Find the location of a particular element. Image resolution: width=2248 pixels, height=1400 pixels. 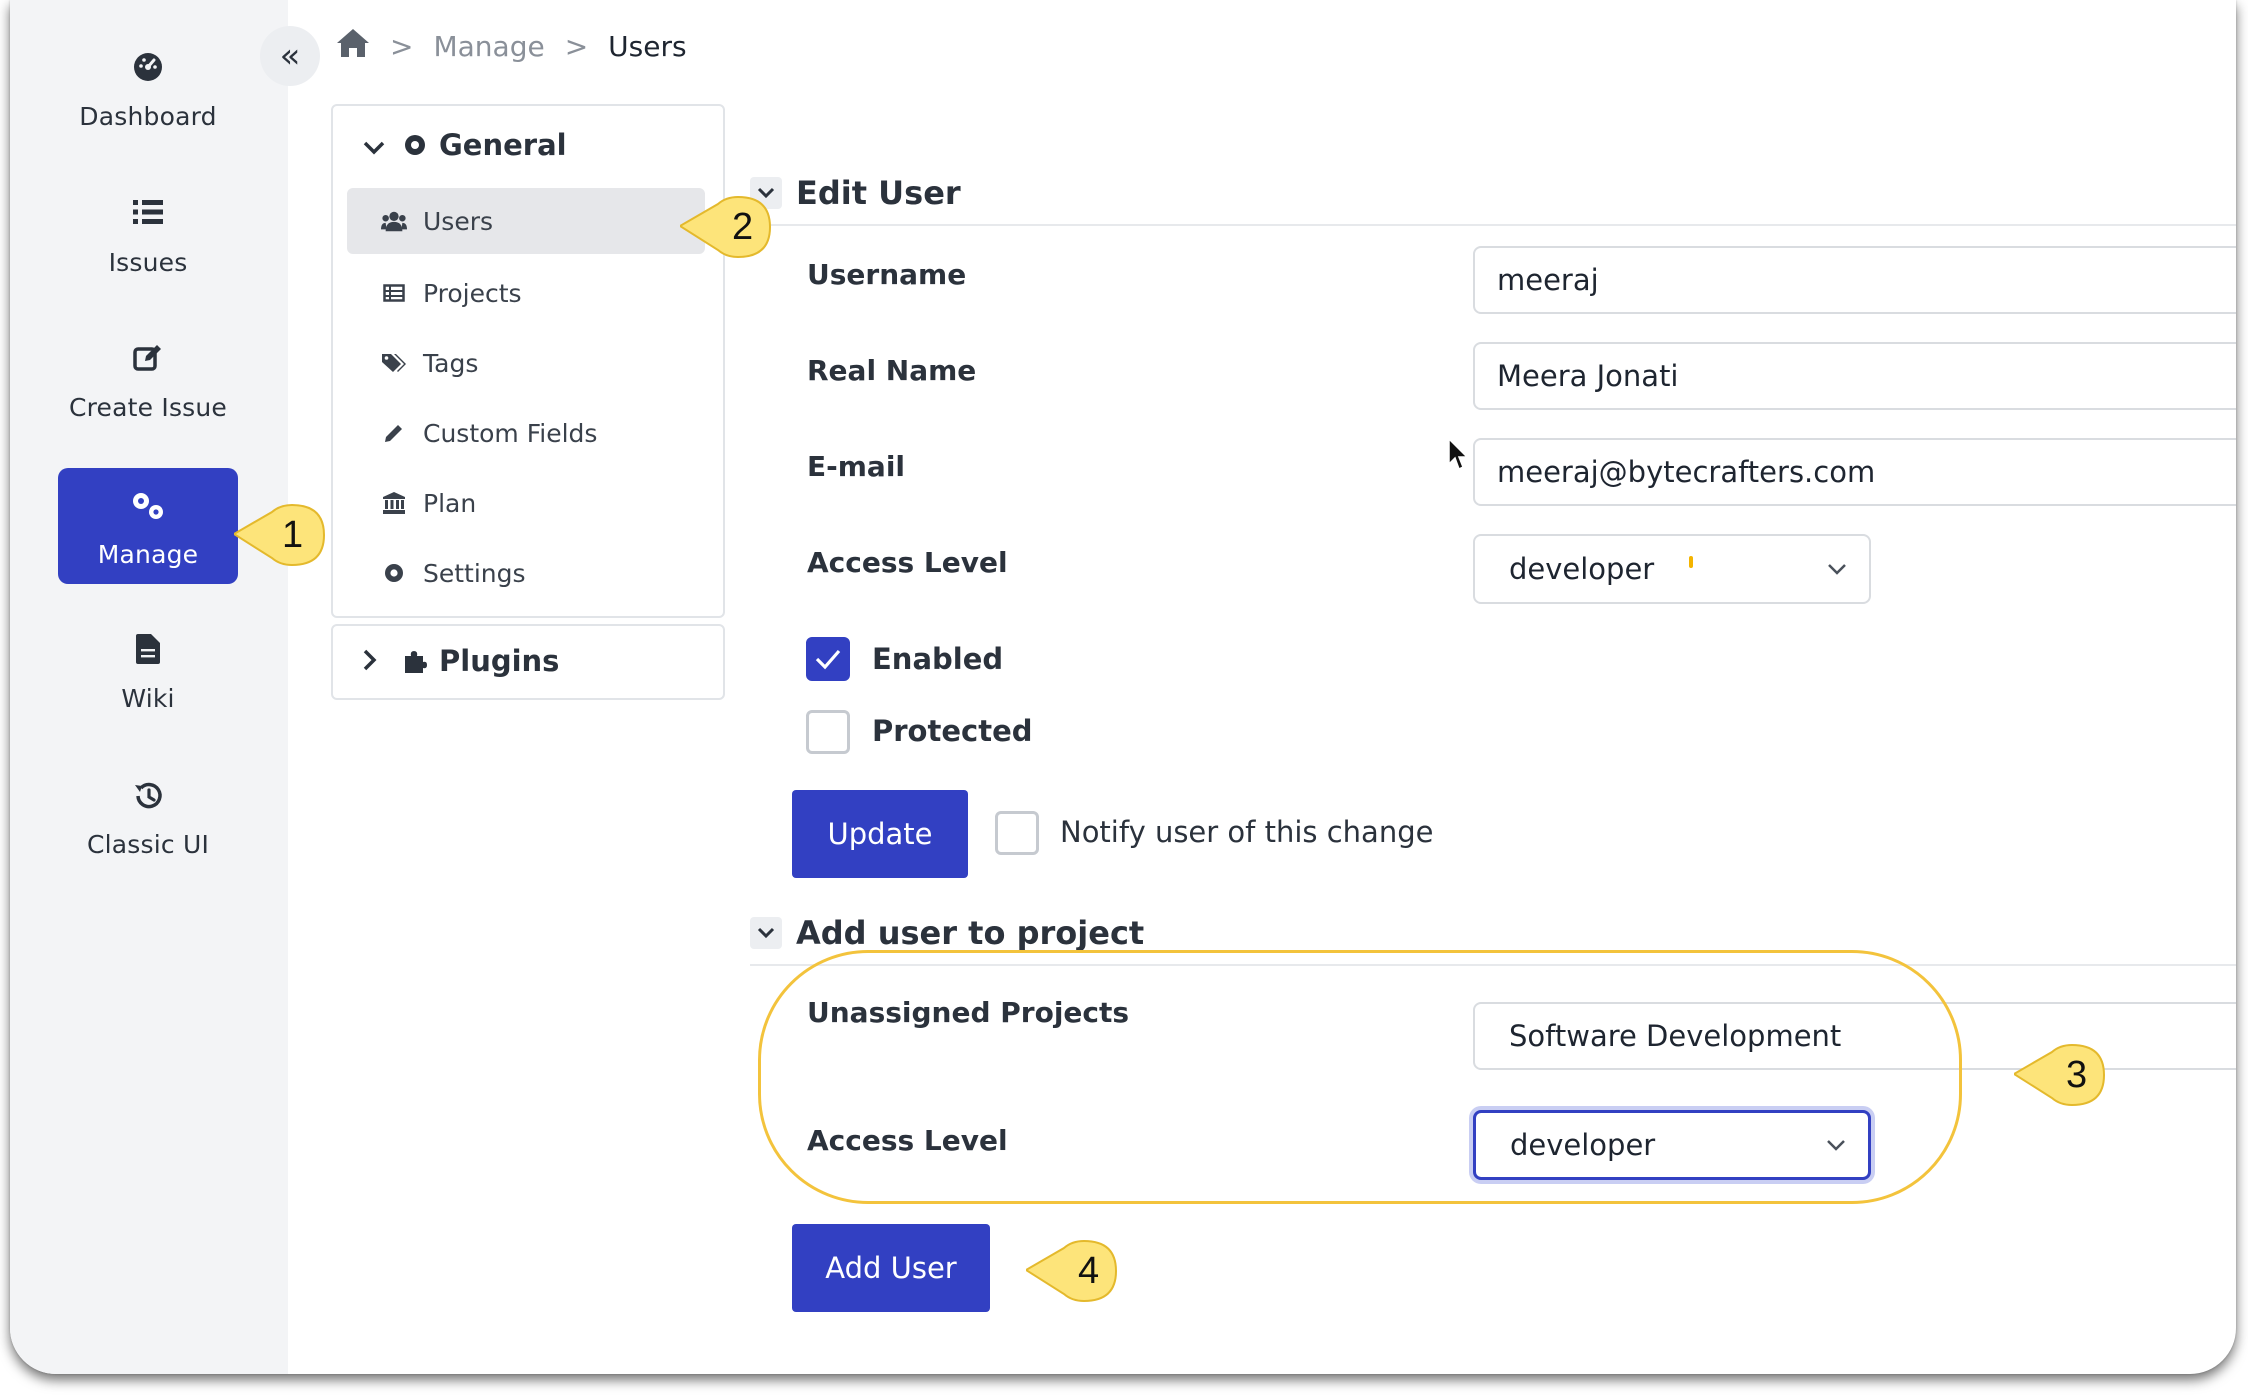

menu-item-plan: Plan is located at coordinates (526, 503).